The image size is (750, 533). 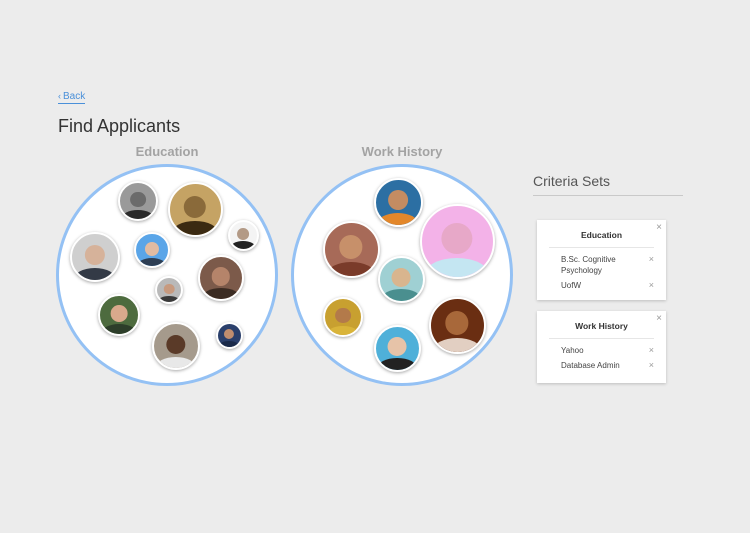 I want to click on criteria-item-label: Yahoo, so click(x=572, y=350).